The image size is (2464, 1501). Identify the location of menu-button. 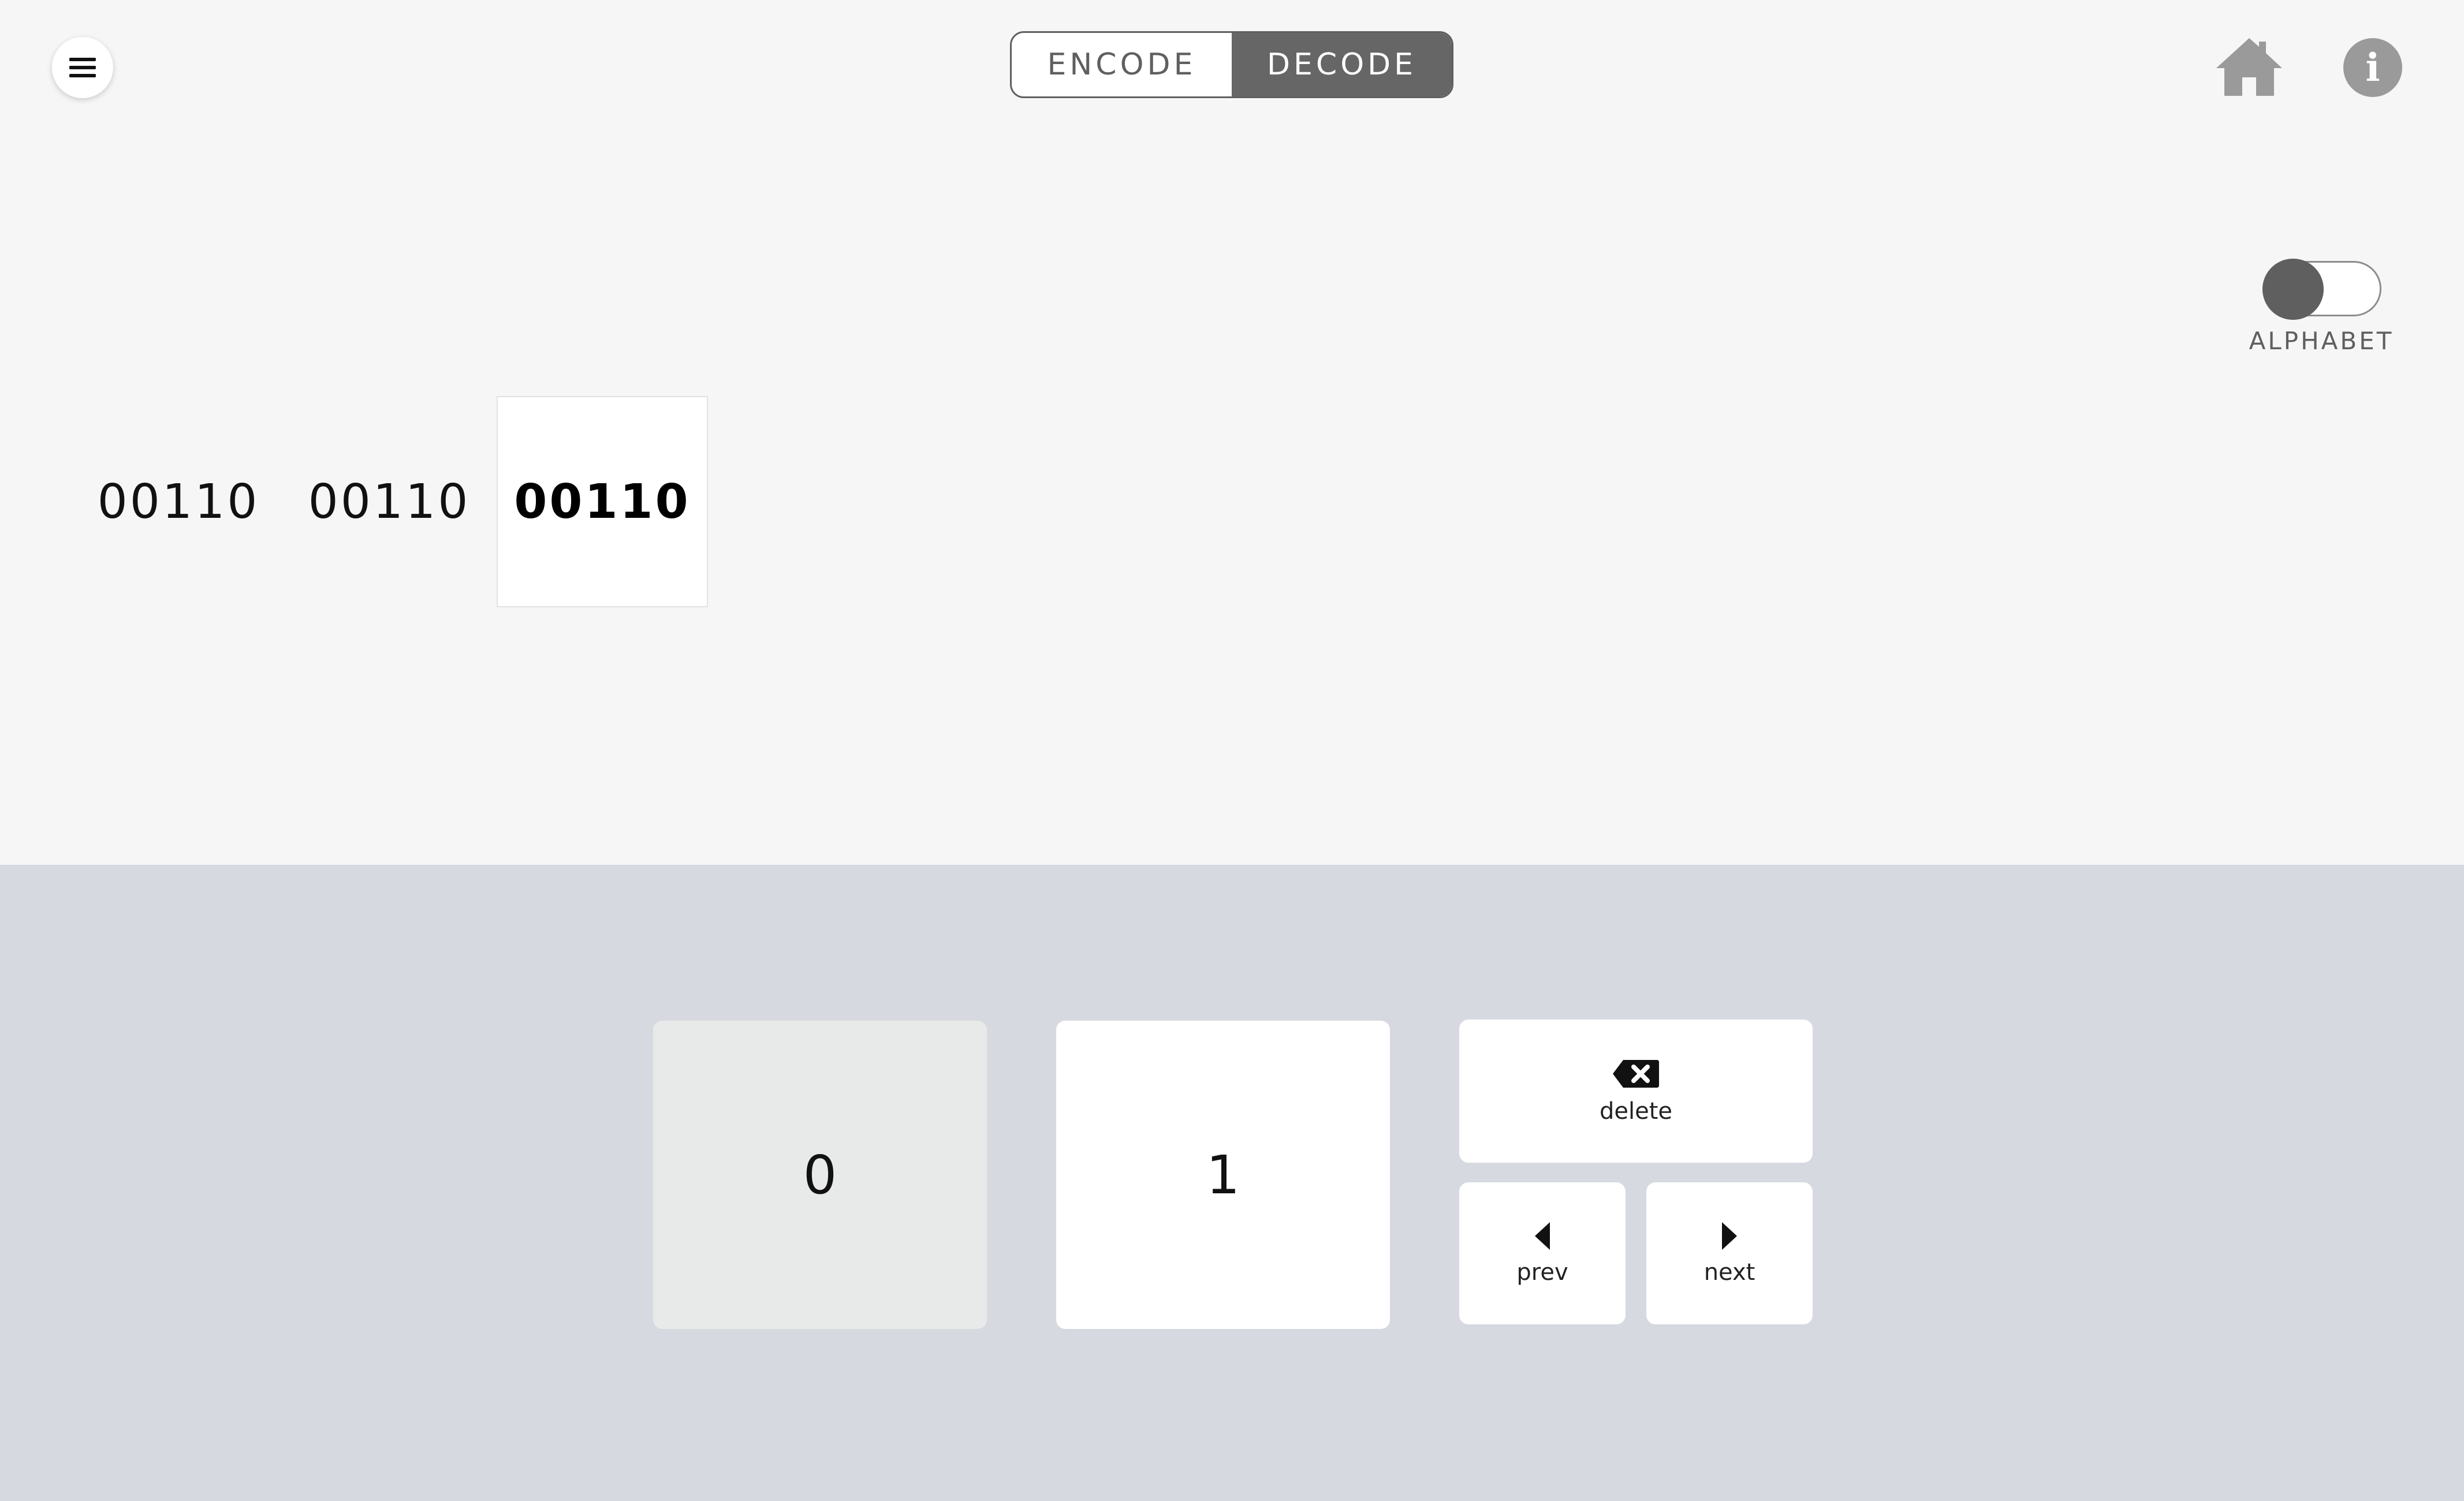
(82, 67).